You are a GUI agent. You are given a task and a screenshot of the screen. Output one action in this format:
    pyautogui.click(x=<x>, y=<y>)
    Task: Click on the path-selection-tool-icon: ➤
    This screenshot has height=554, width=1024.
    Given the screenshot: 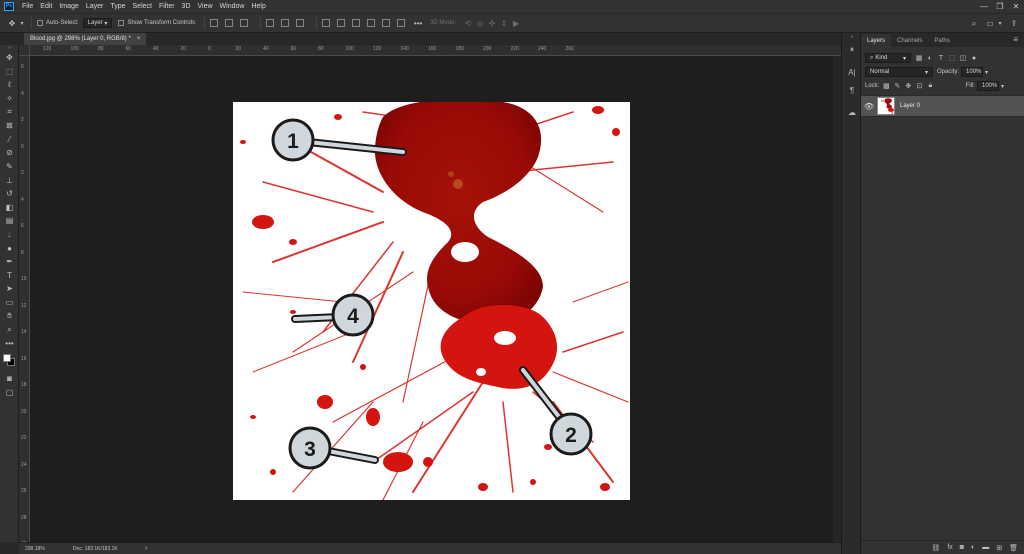 What is the action you would take?
    pyautogui.click(x=9, y=289)
    